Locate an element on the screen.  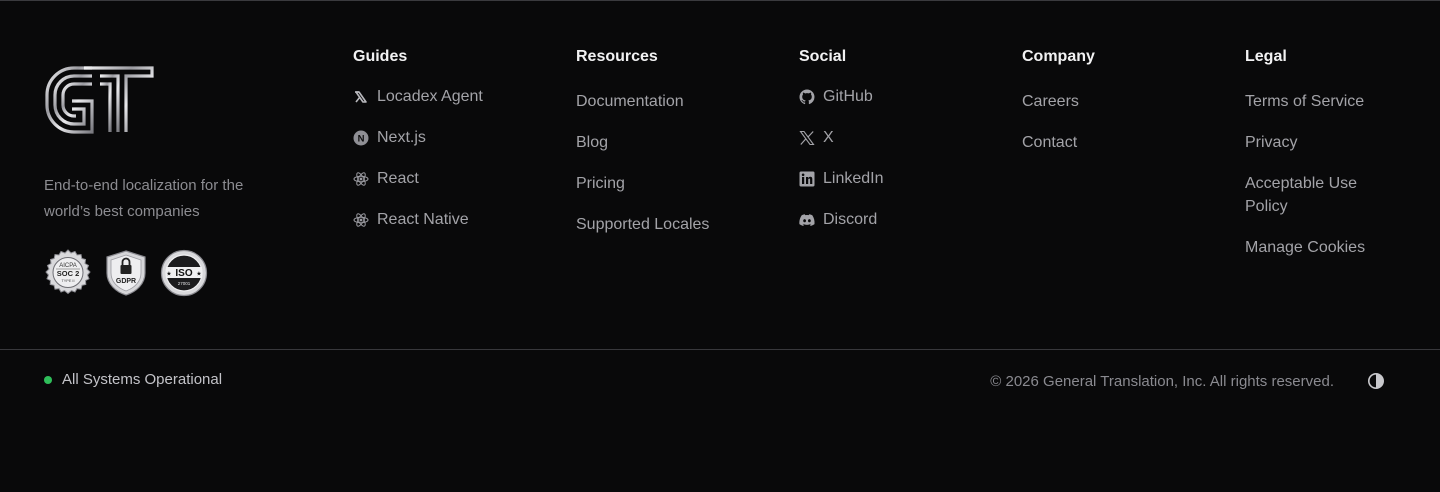
system-status: All Systems Operational is located at coordinates (133, 380).